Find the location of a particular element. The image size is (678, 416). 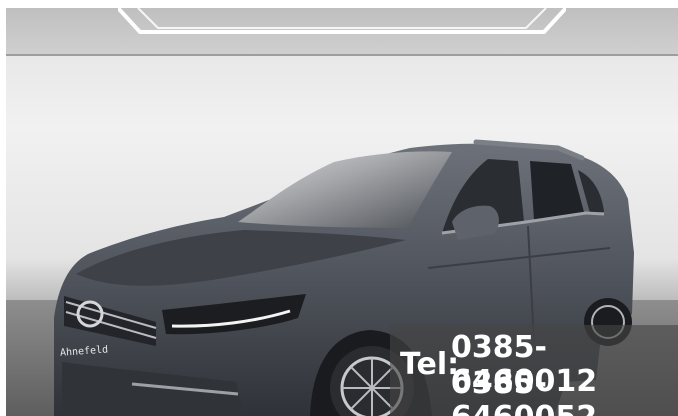

phone-watermark-box: Tel: 0385-6460012 0385-6460052 is located at coordinates (534, 370).